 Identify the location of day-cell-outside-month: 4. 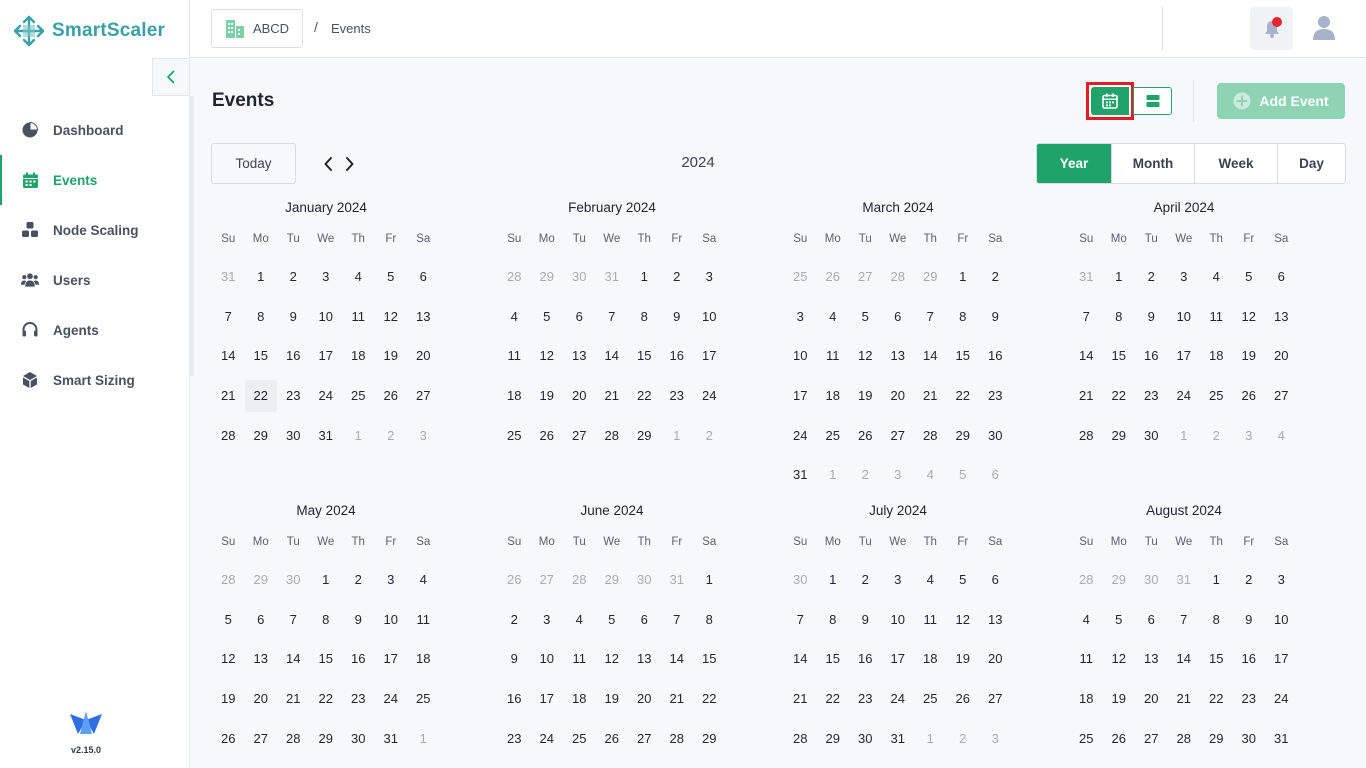
(1281, 435).